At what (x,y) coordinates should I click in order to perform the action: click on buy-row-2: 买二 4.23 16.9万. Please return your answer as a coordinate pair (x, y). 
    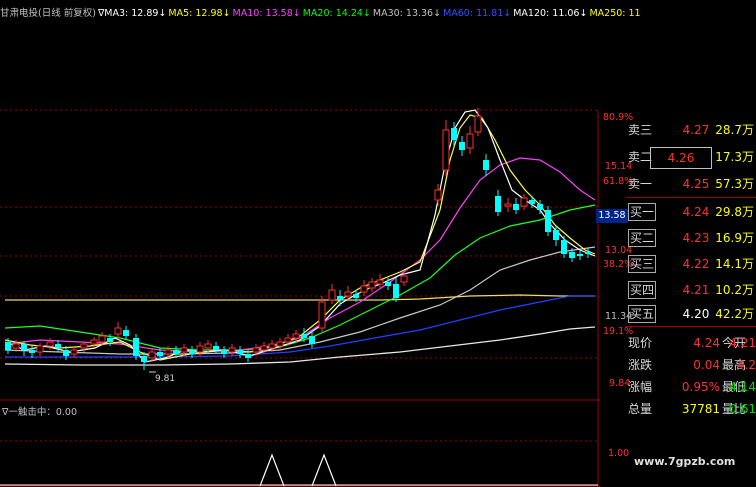
    Looking at the image, I should click on (691, 238).